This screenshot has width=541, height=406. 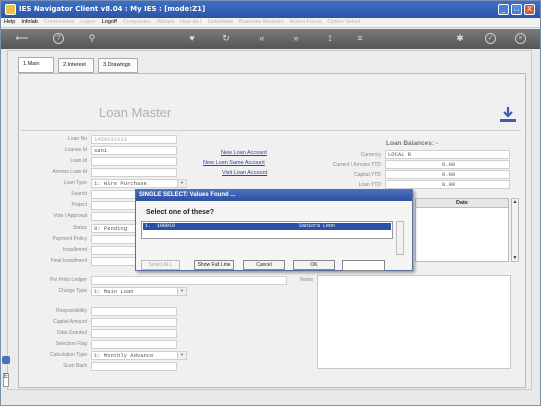 What do you see at coordinates (68, 261) in the screenshot?
I see `final-installment-label: Final Installment` at bounding box center [68, 261].